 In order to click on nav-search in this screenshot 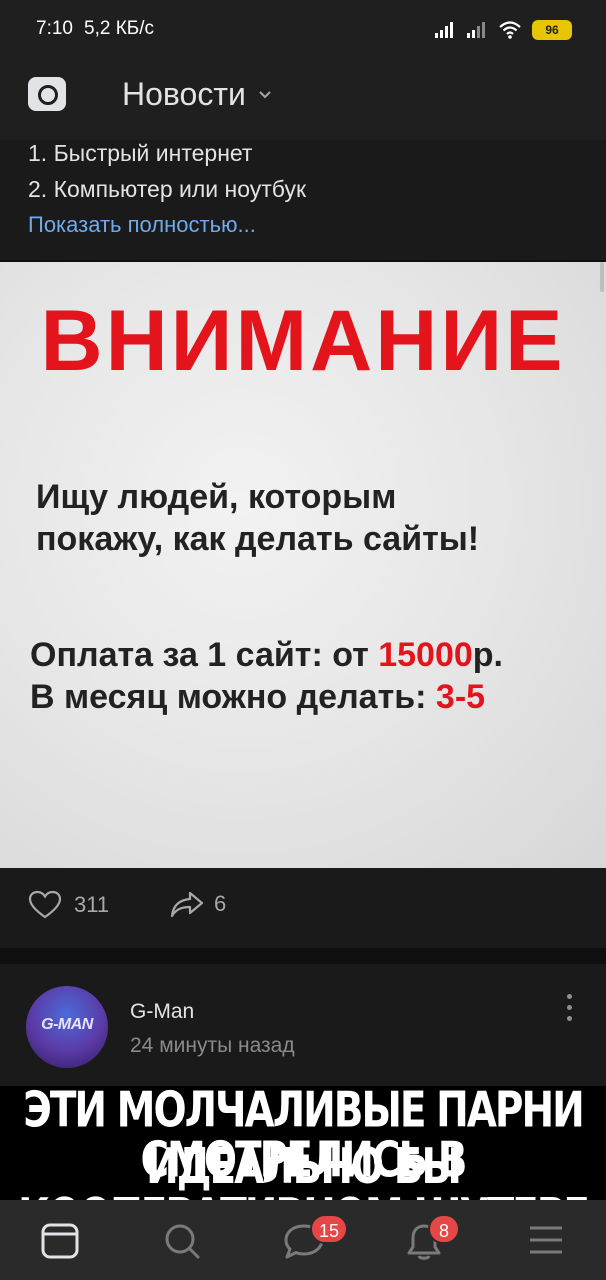, I will do `click(182, 1240)`.